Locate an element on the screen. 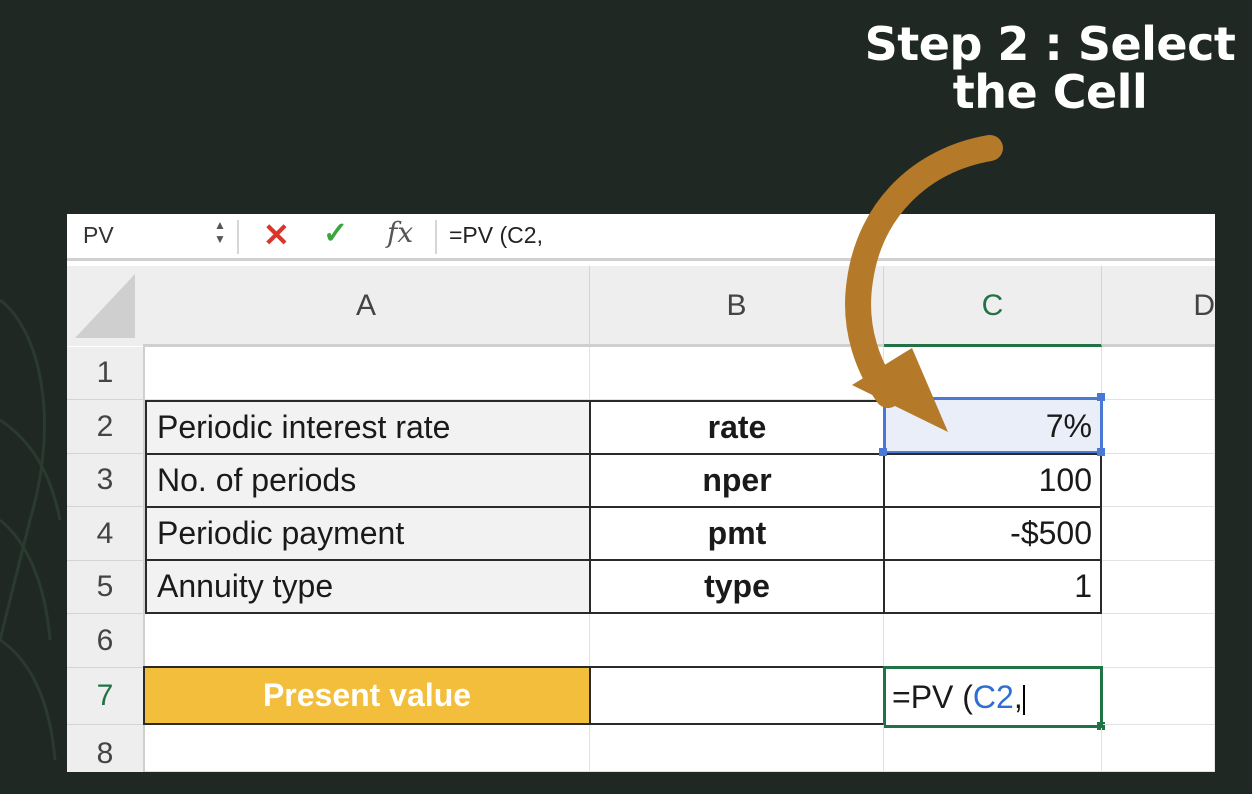 Image resolution: width=1252 pixels, height=794 pixels. cell-c6 is located at coordinates (993, 641).